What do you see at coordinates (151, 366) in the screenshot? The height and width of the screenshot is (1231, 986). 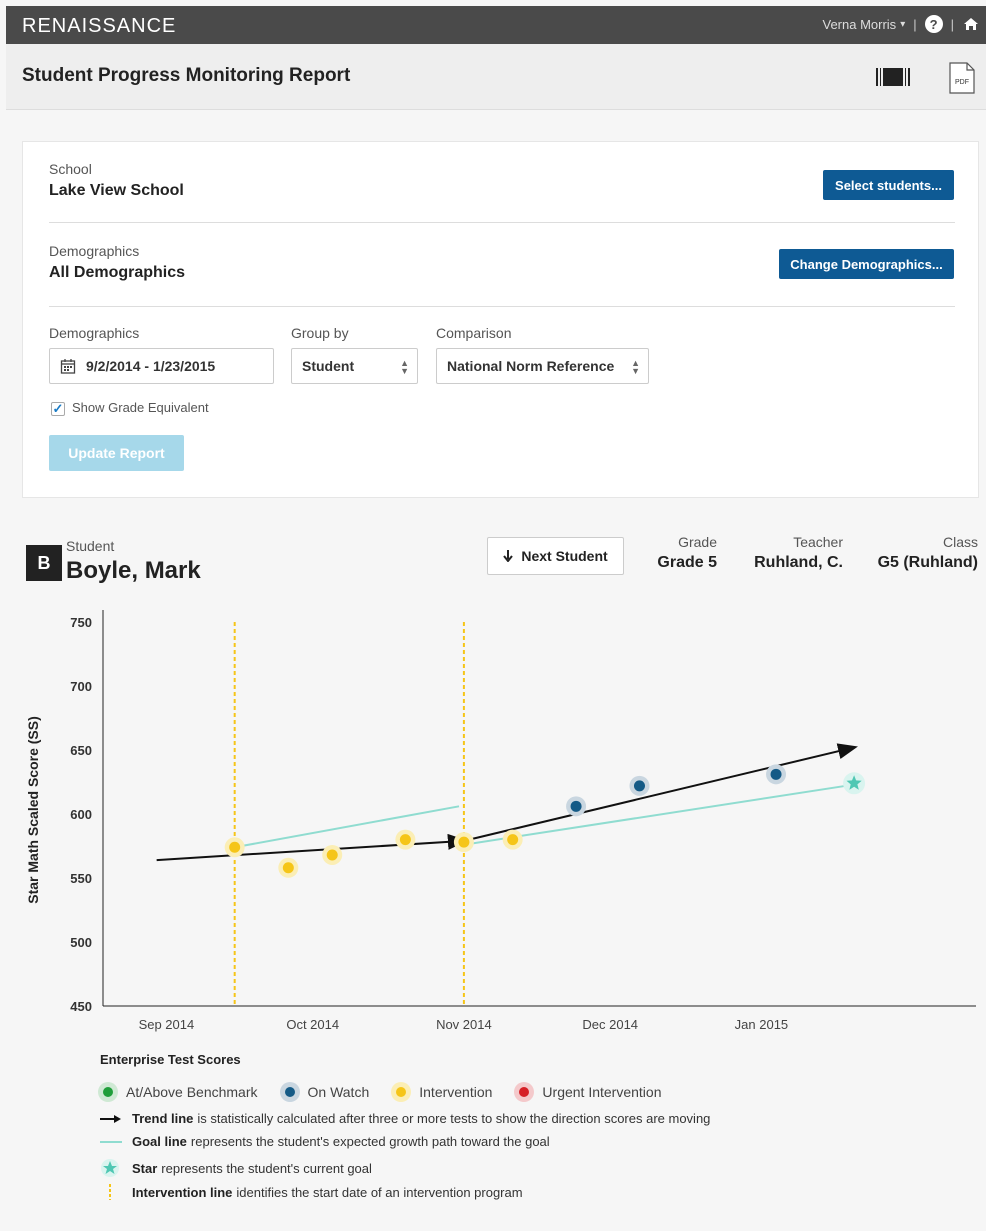 I see `date-range-value: 9/2/2014 - 1/23/2015` at bounding box center [151, 366].